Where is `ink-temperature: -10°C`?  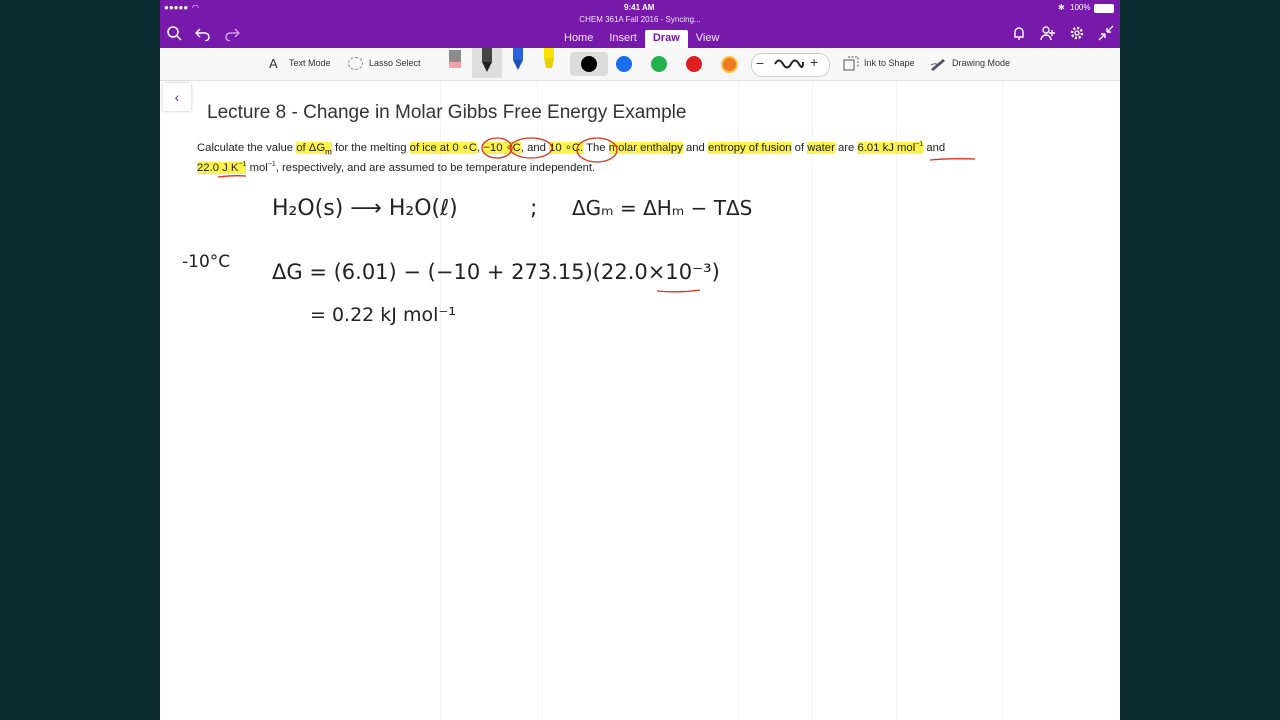
ink-temperature: -10°C is located at coordinates (206, 262).